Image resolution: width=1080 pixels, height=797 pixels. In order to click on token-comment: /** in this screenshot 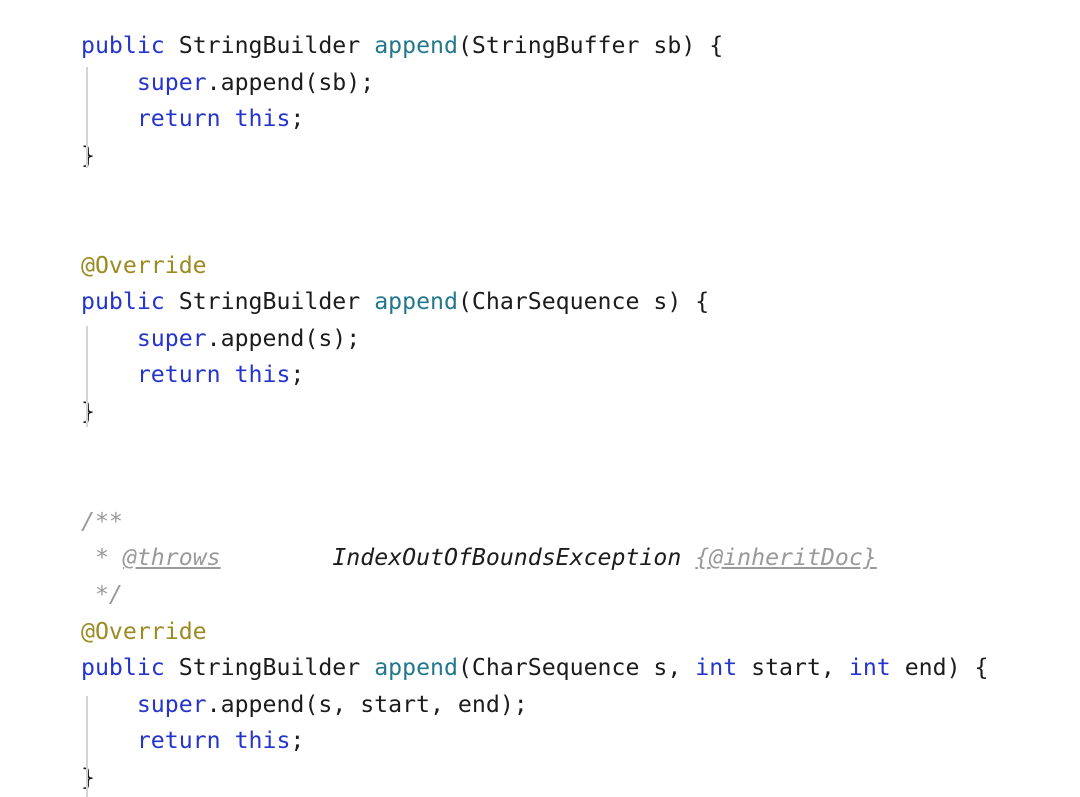, I will do `click(102, 521)`.